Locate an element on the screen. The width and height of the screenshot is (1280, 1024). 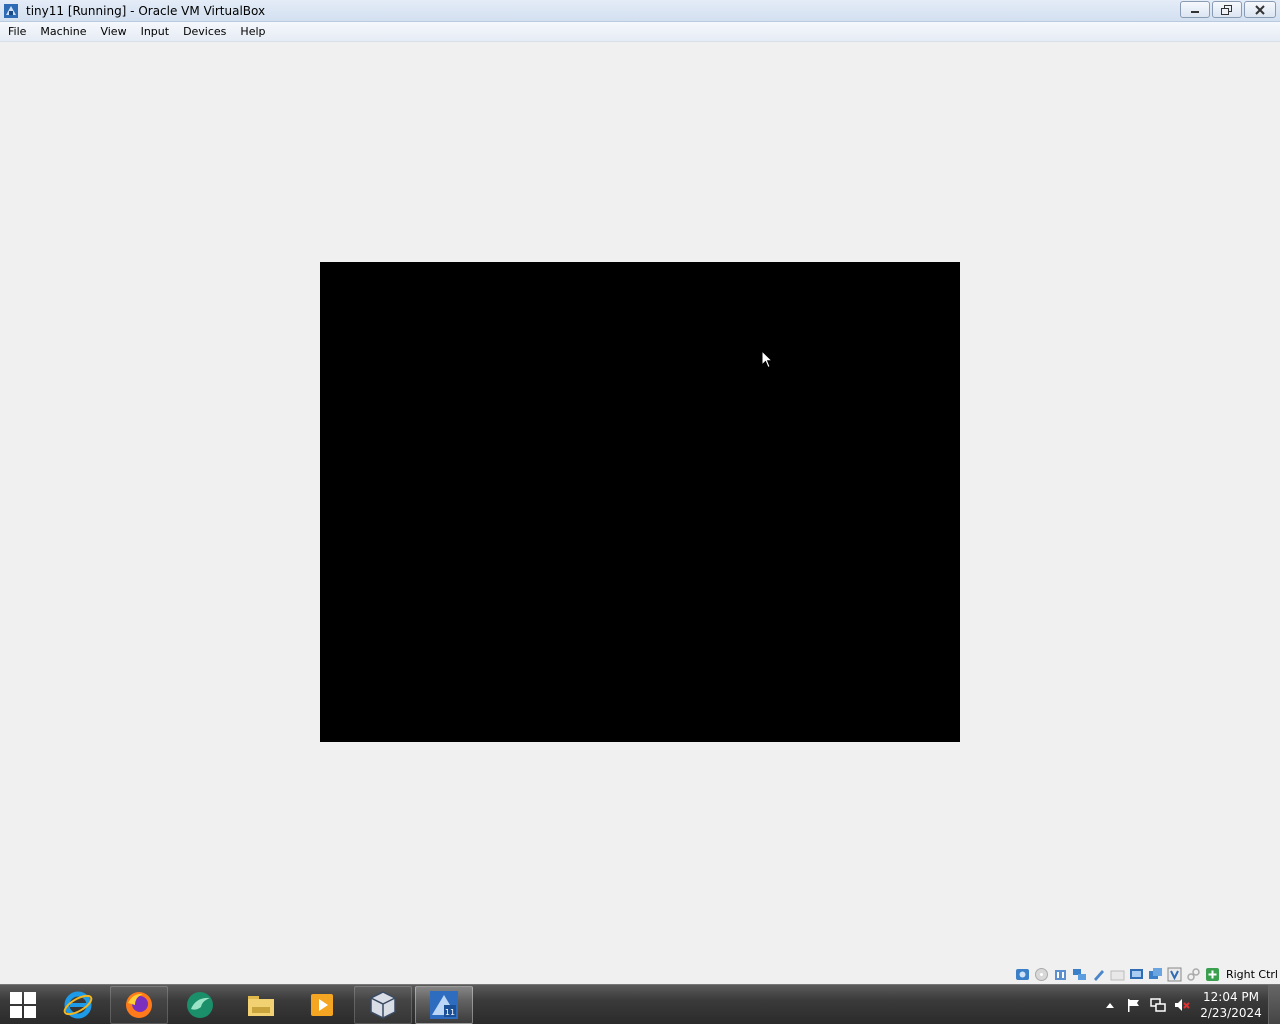
clock-date: 2/23/2024 is located at coordinates (1231, 1013).